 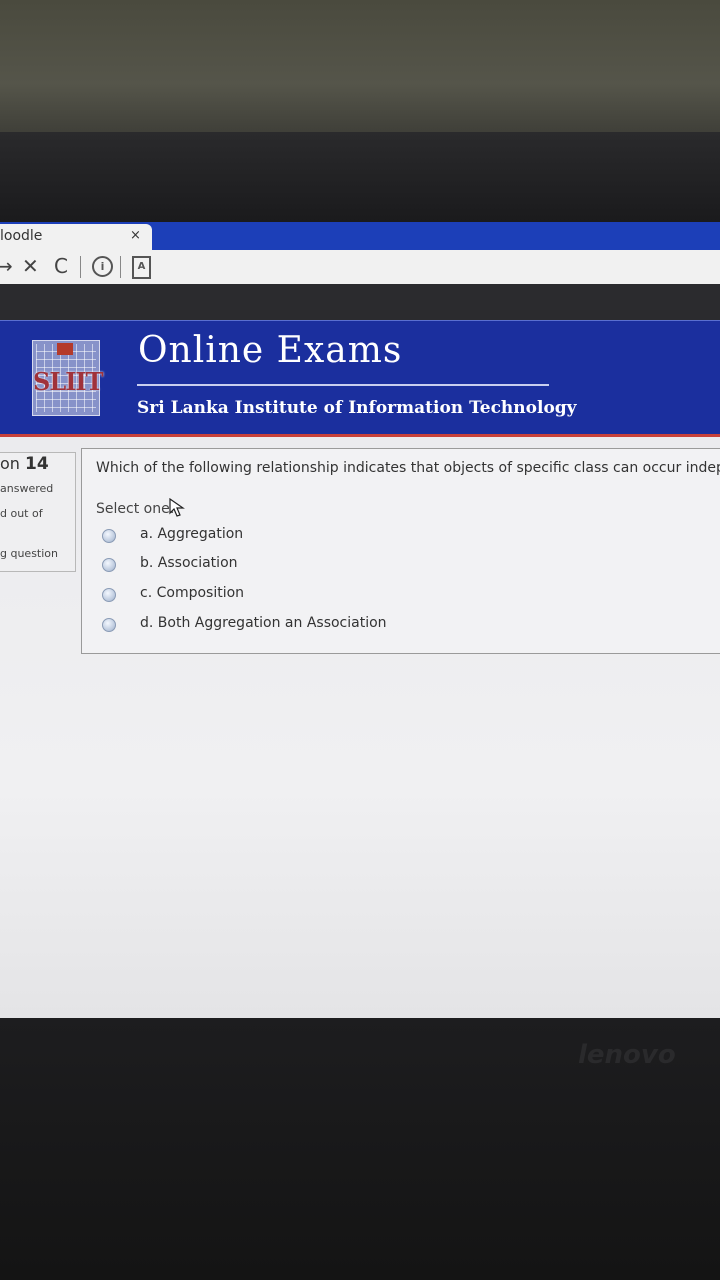 What do you see at coordinates (21, 513) in the screenshot?
I see `question-marks: d out of` at bounding box center [21, 513].